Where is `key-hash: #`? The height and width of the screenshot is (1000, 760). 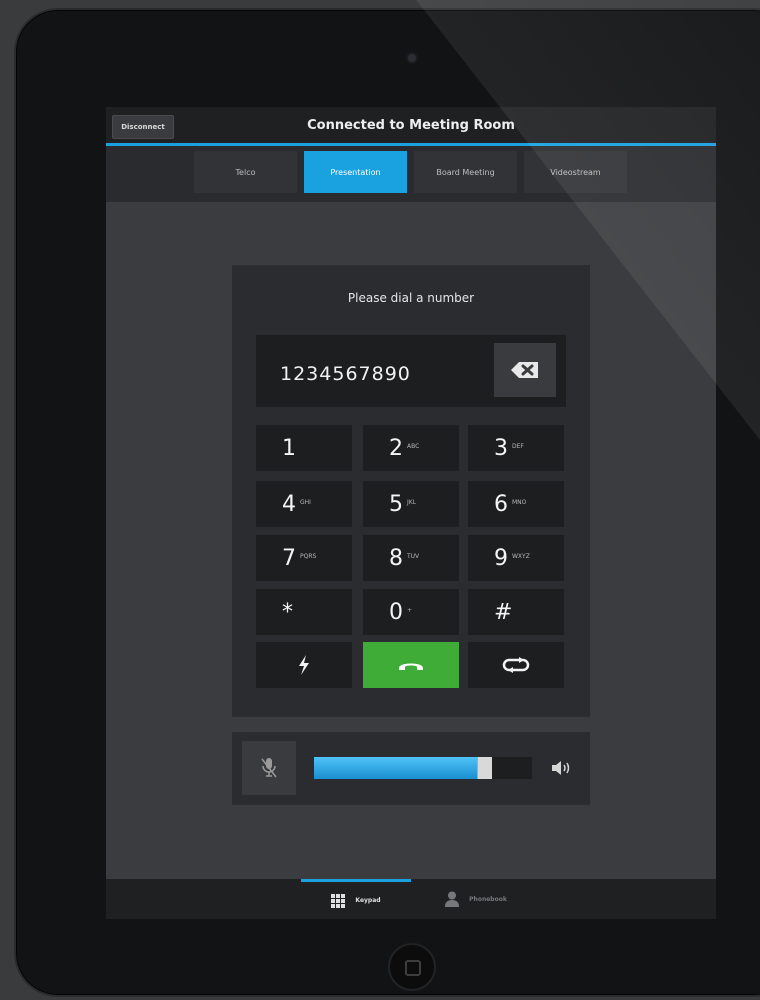 key-hash: # is located at coordinates (516, 612).